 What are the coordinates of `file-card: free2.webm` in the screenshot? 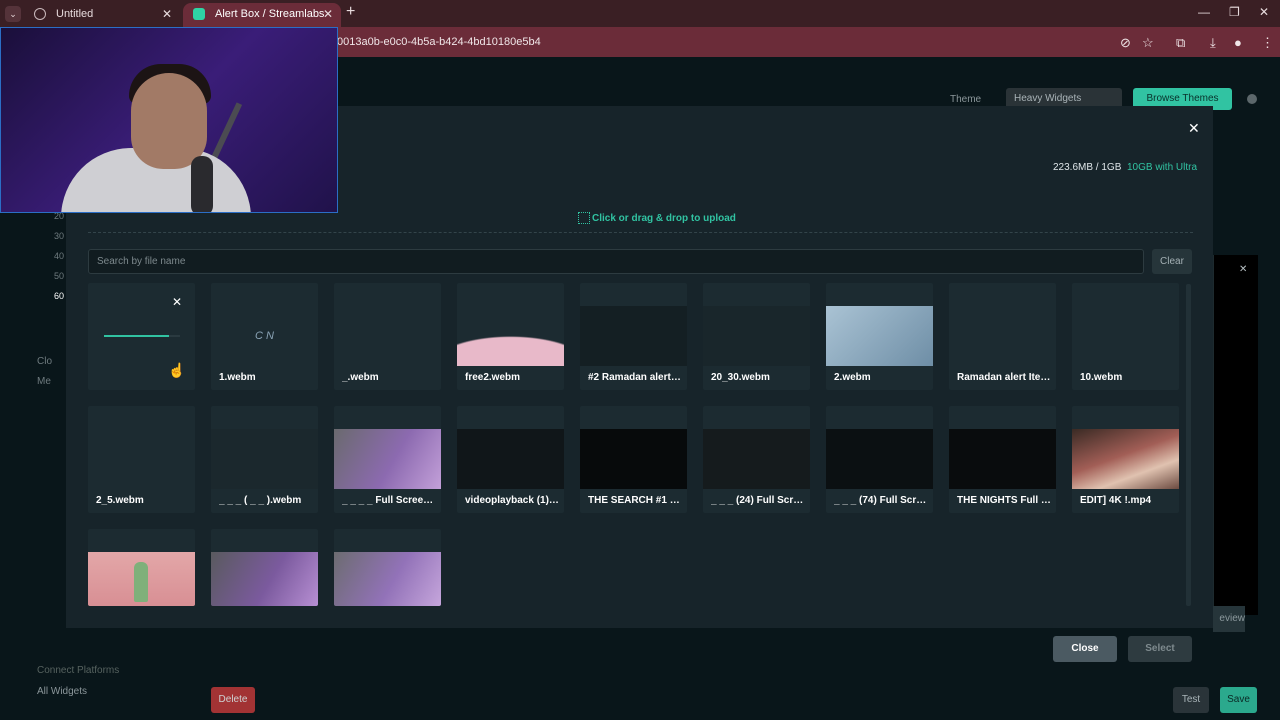 It's located at (510, 336).